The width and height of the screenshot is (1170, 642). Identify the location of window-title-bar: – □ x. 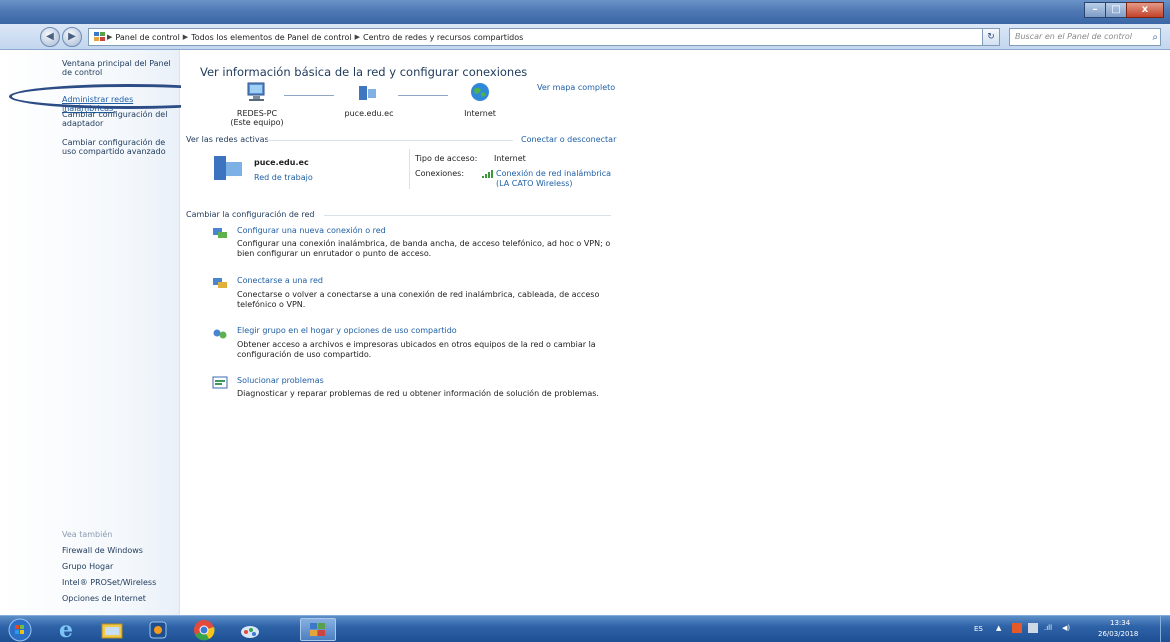
(585, 12).